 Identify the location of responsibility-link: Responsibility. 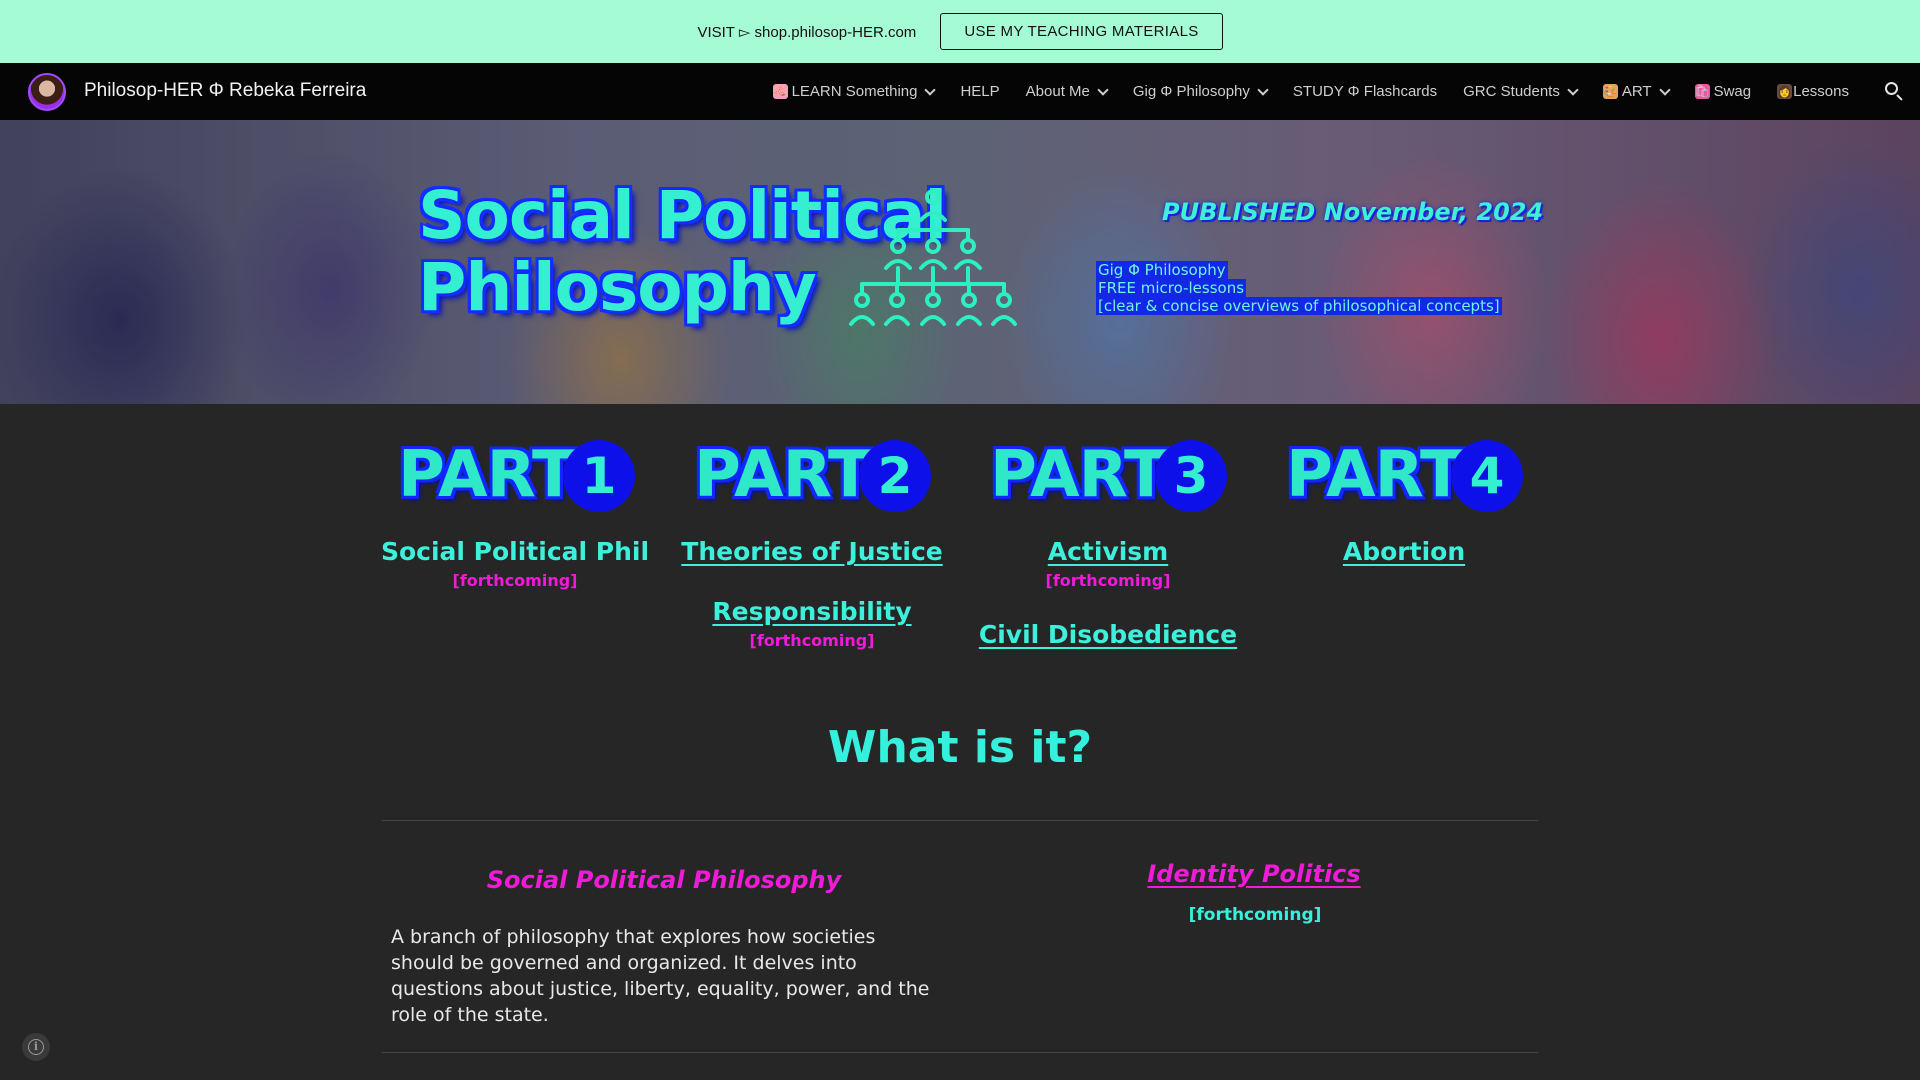
(812, 611).